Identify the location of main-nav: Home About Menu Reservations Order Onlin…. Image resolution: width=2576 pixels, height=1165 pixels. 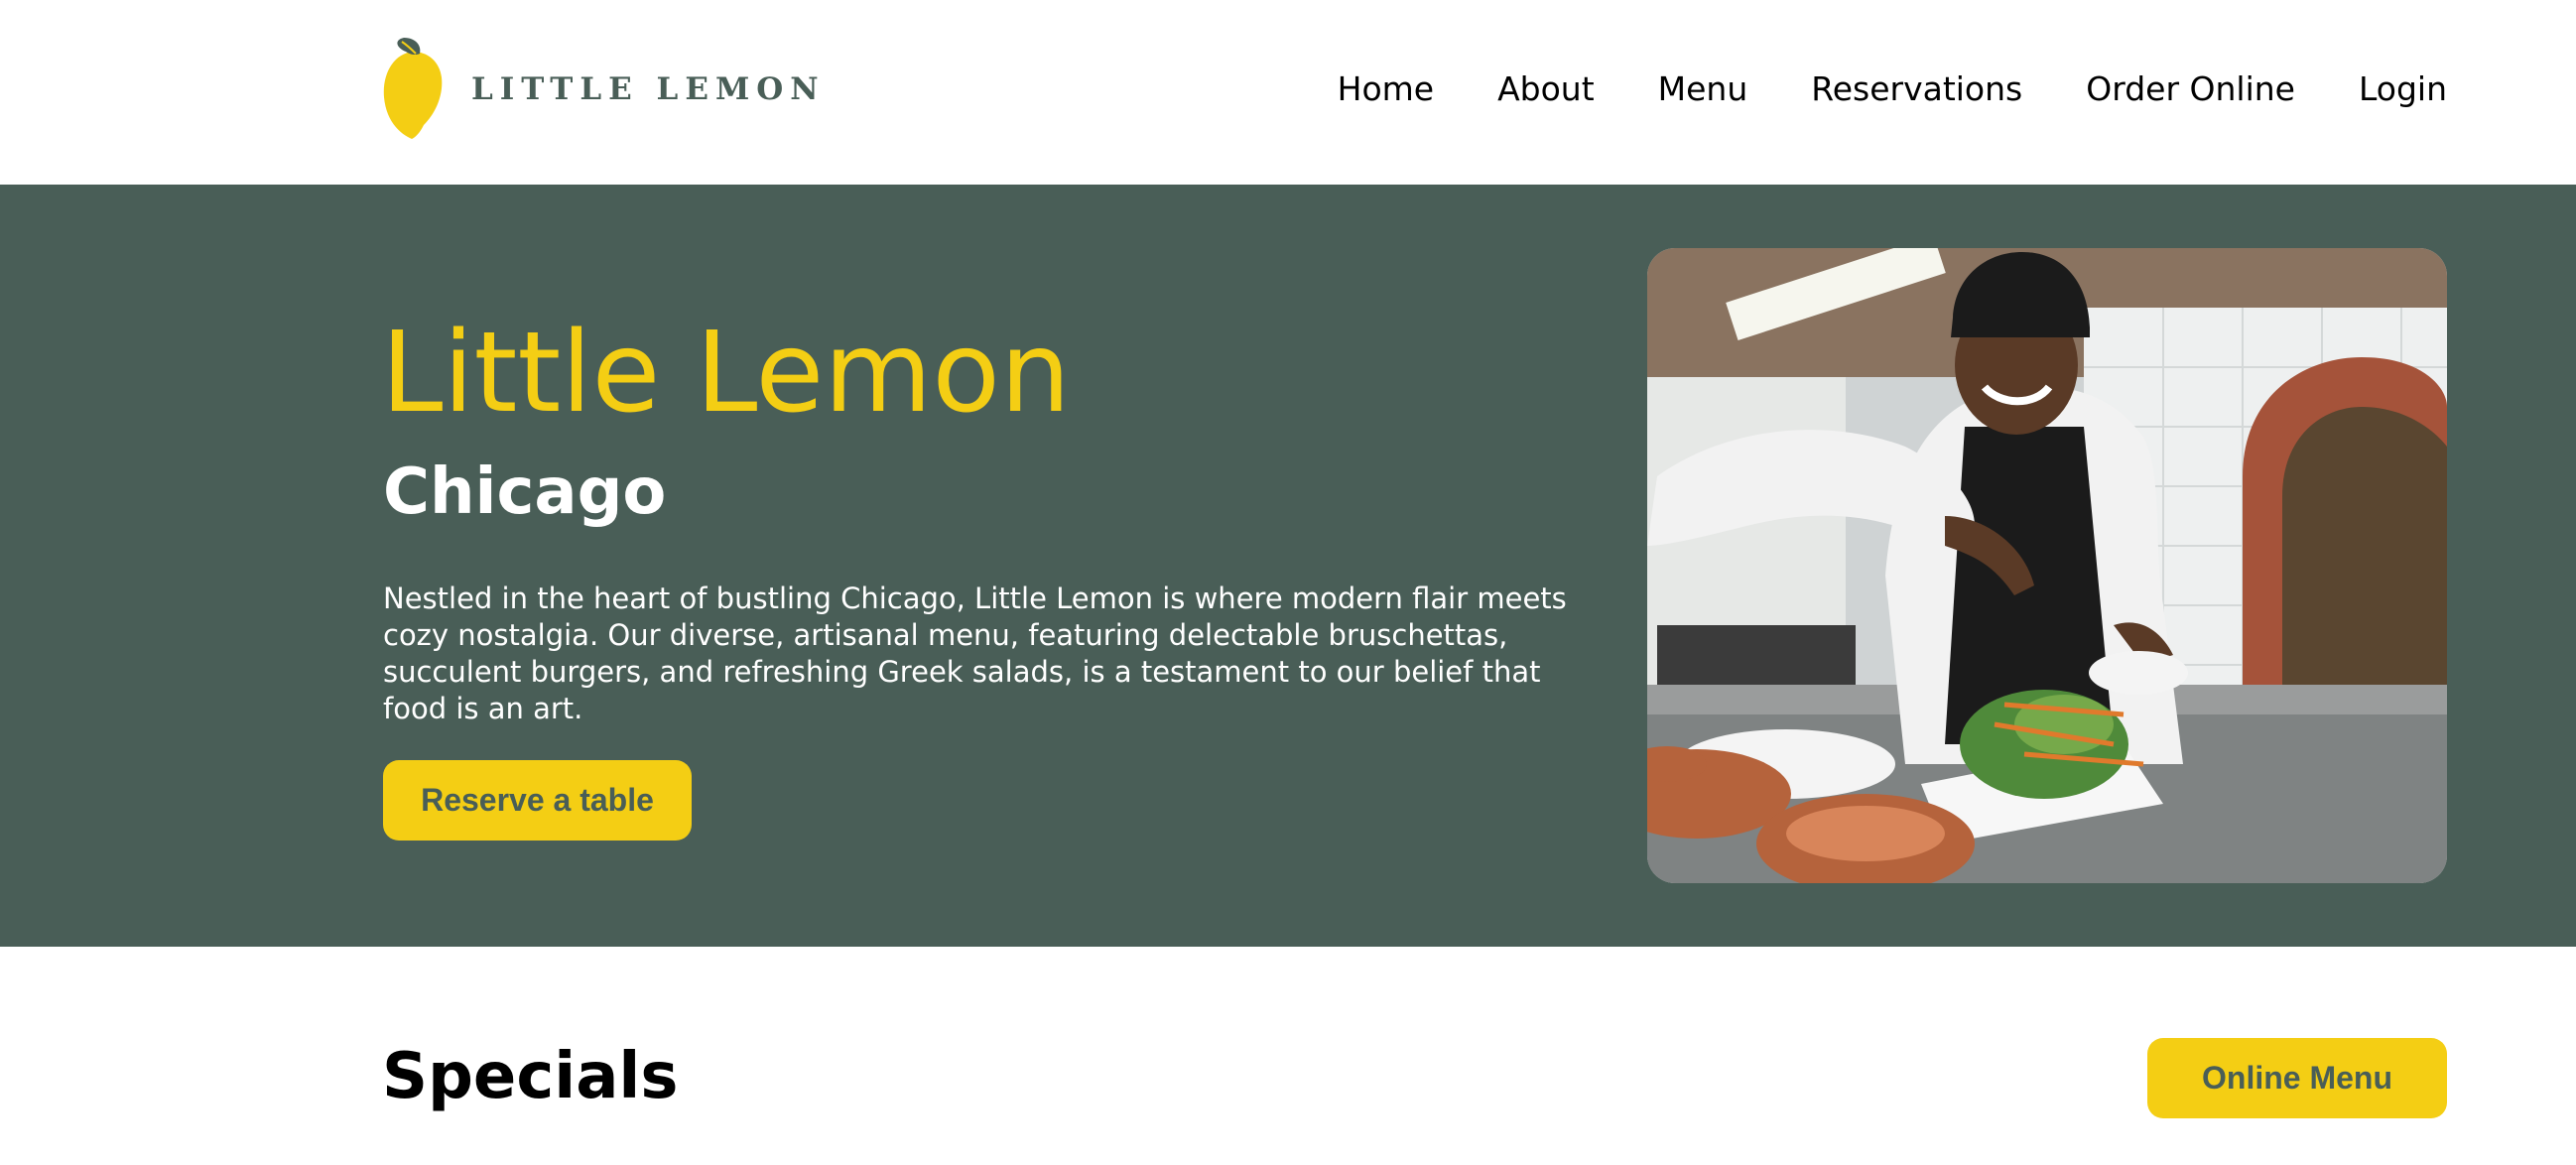
(1861, 89).